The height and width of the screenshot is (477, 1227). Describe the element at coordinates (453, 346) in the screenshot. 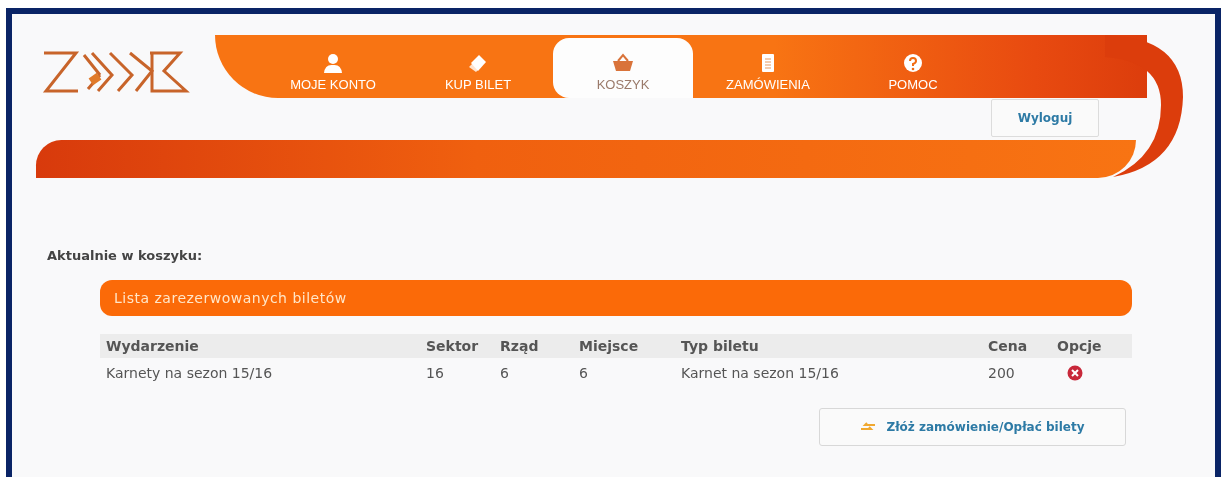

I see `column-header: Sektor` at that location.